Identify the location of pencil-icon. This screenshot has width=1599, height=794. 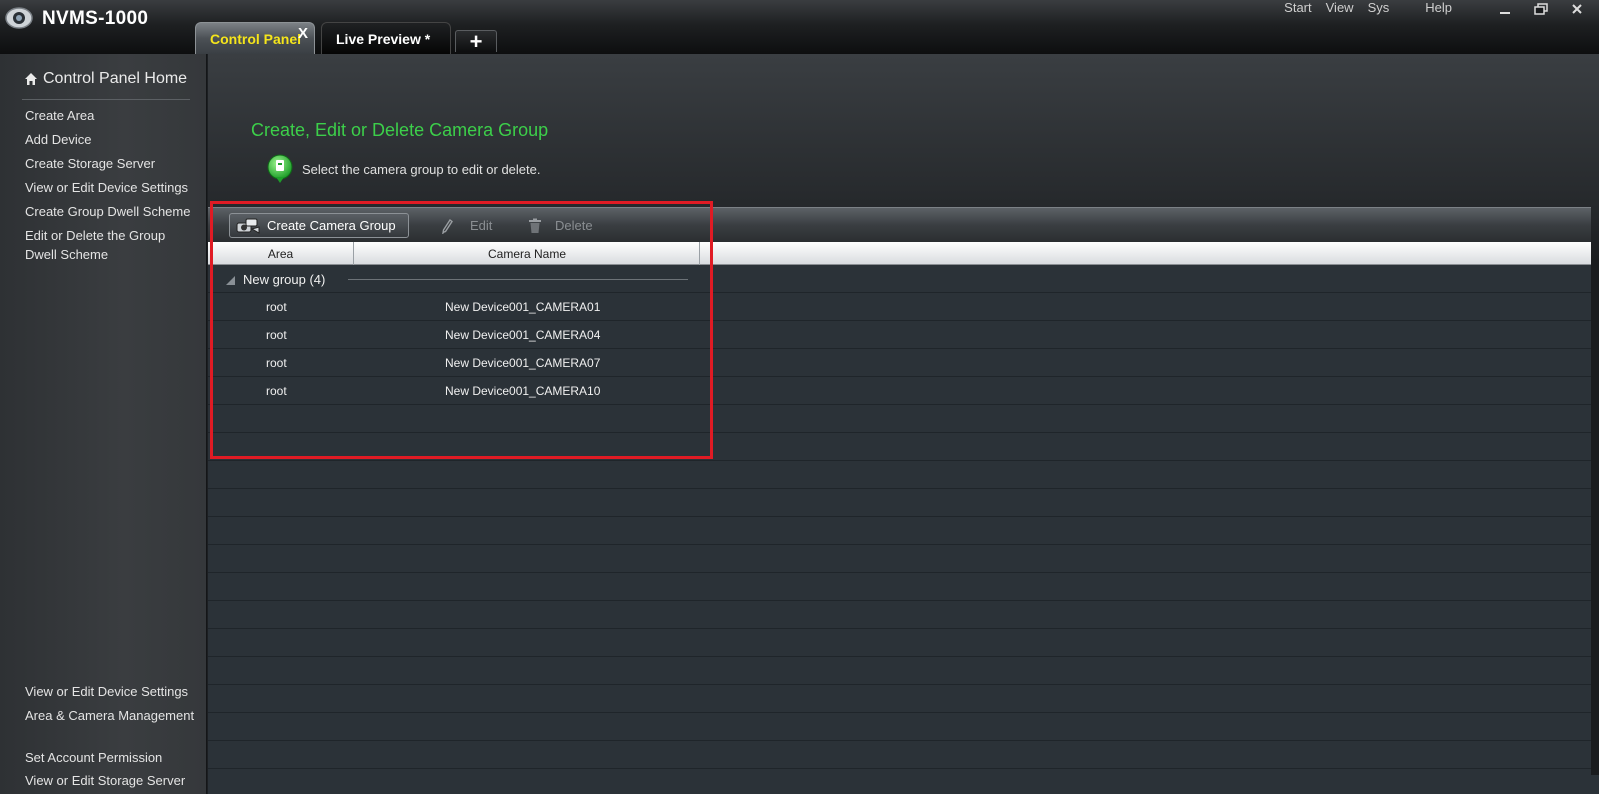
(447, 226).